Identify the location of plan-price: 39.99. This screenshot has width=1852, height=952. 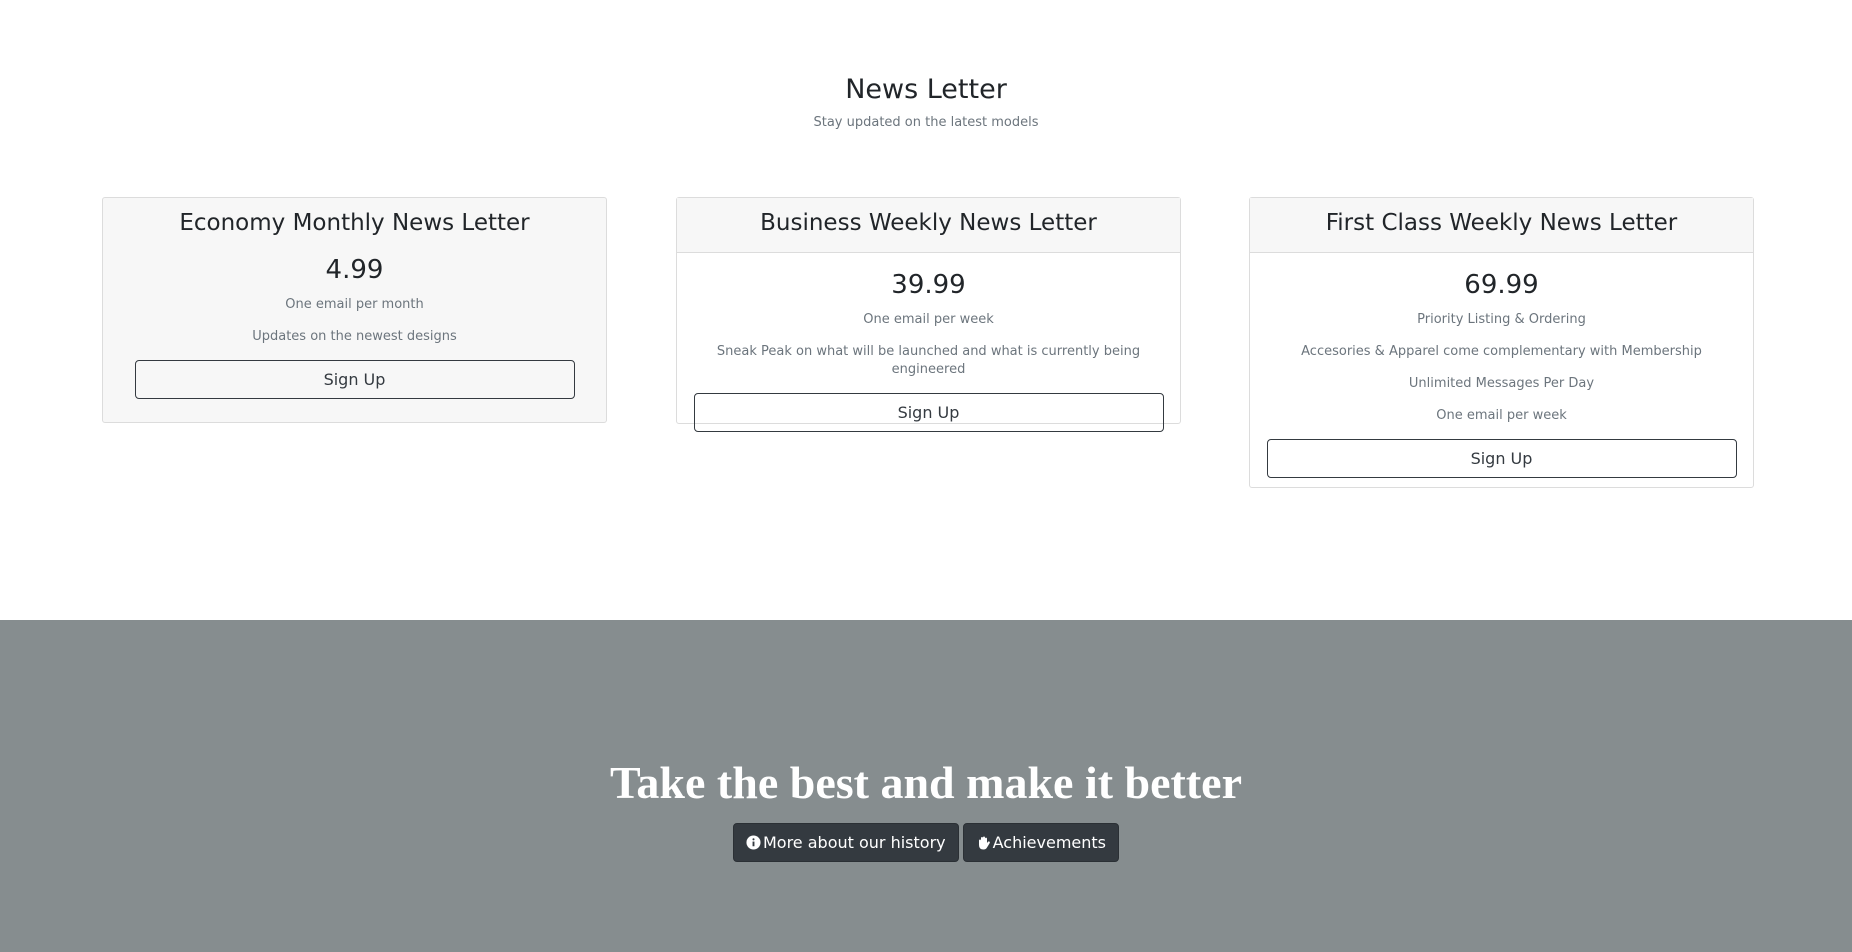
(928, 285).